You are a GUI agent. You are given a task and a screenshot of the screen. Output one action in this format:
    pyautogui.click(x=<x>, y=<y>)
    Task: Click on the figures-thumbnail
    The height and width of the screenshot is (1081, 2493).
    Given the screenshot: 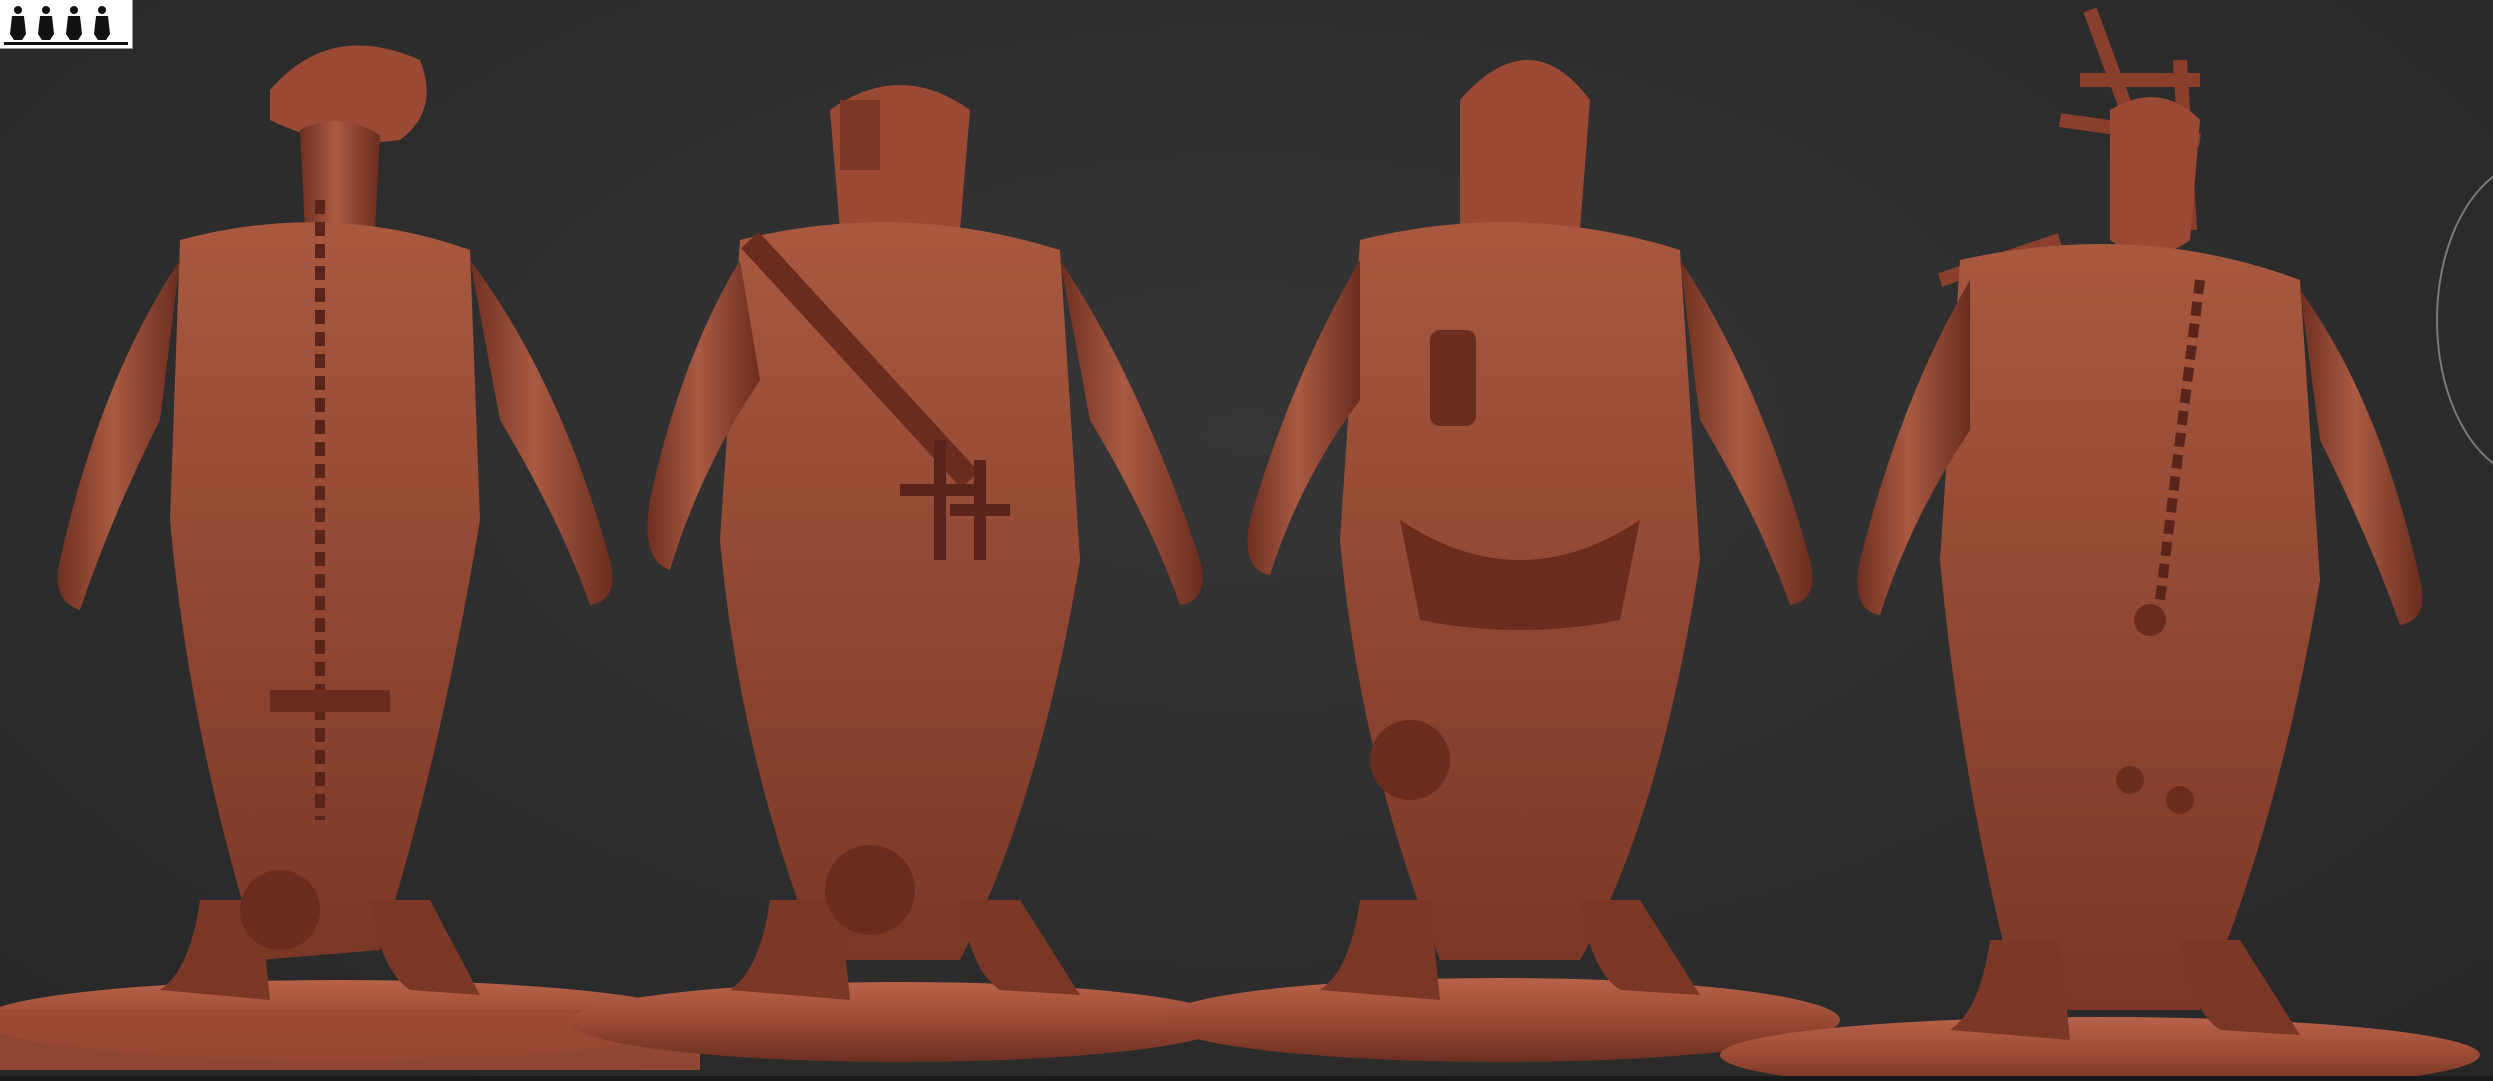 What is the action you would take?
    pyautogui.click(x=66, y=24)
    